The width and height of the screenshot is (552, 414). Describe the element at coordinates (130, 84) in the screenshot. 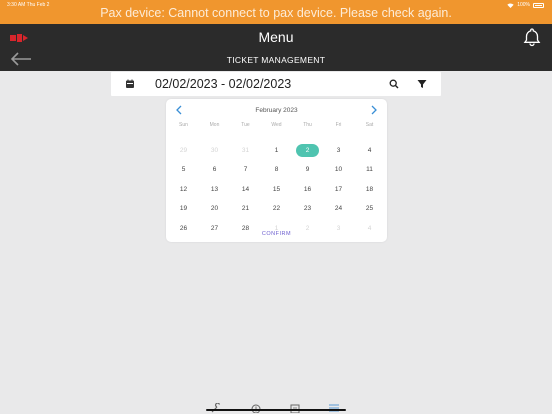

I see `calendar-icon` at that location.